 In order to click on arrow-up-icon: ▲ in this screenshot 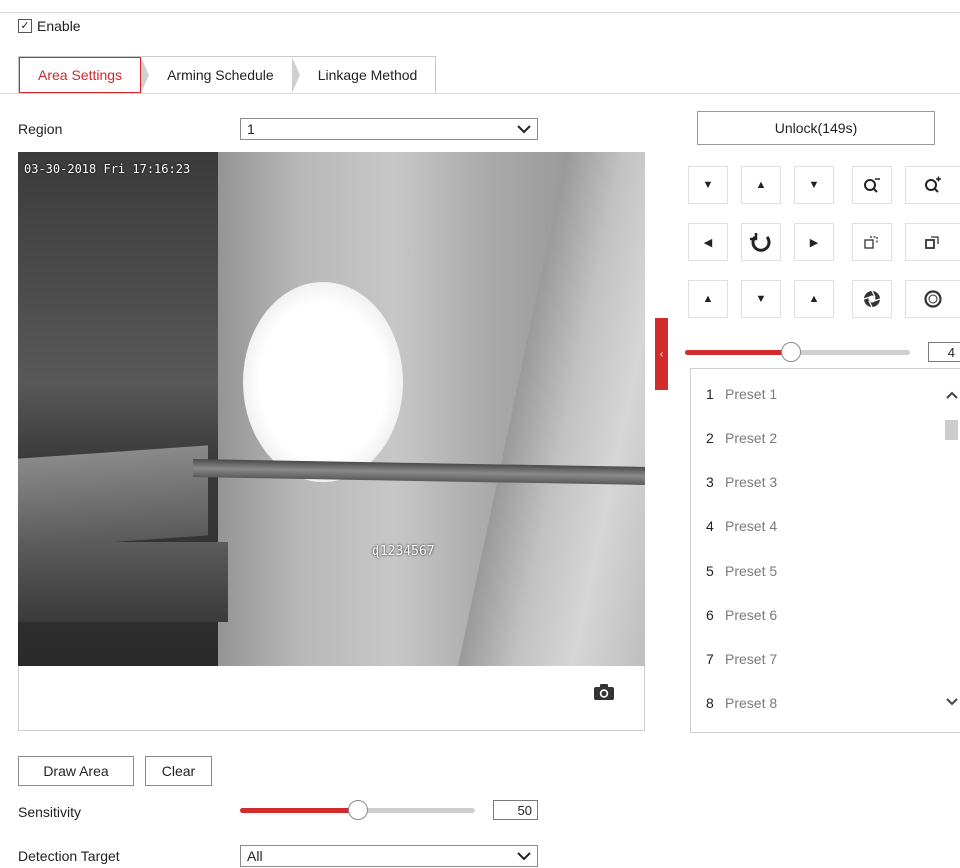, I will do `click(761, 185)`.